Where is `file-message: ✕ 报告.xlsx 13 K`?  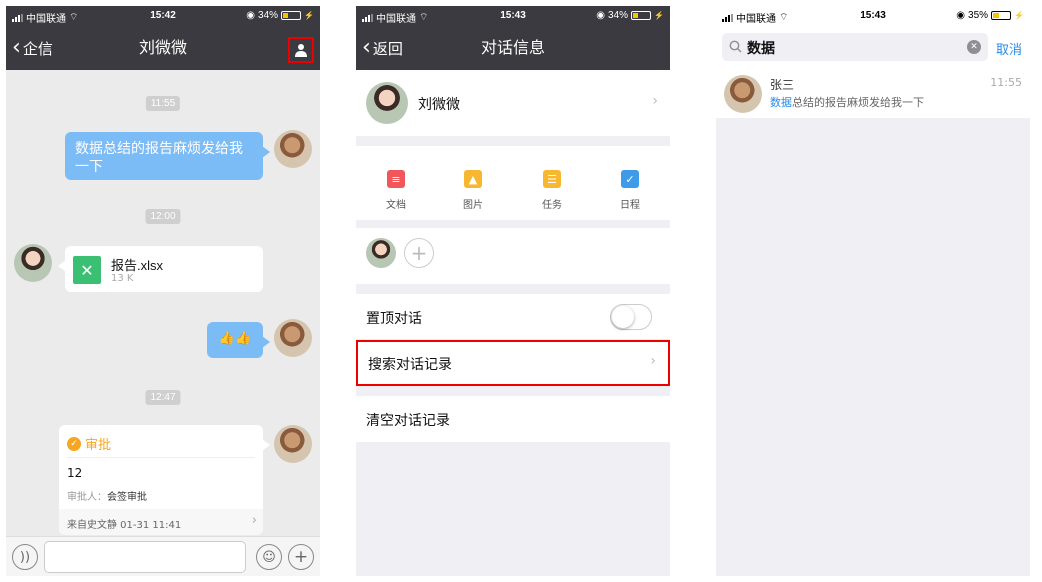 file-message: ✕ 报告.xlsx 13 K is located at coordinates (160, 269).